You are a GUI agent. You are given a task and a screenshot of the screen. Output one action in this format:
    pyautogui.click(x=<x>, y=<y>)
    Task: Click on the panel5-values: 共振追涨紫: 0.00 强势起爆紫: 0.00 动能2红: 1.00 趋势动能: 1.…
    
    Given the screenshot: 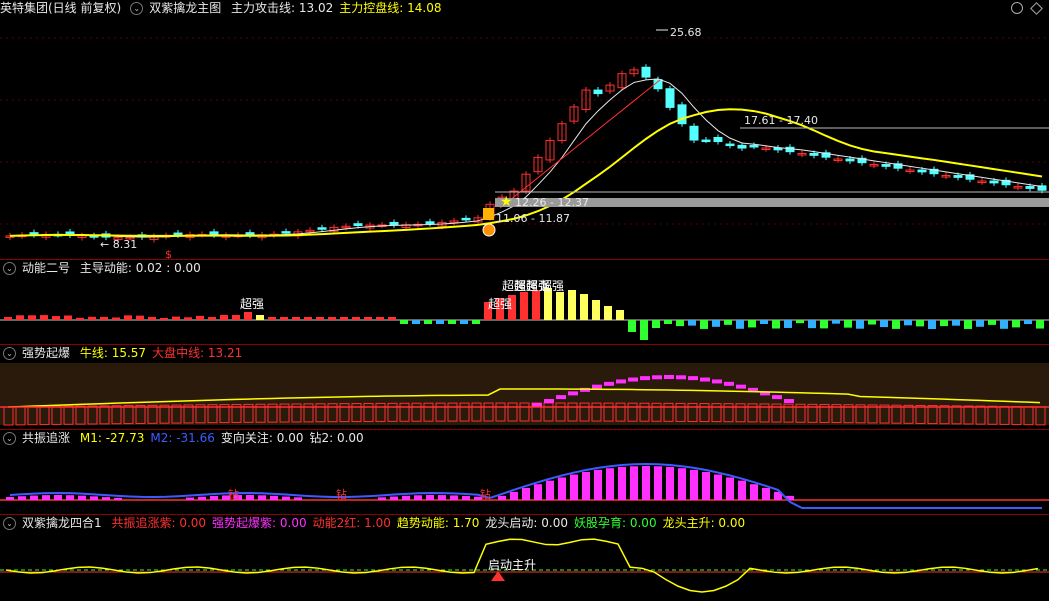 What is the action you would take?
    pyautogui.click(x=431, y=523)
    